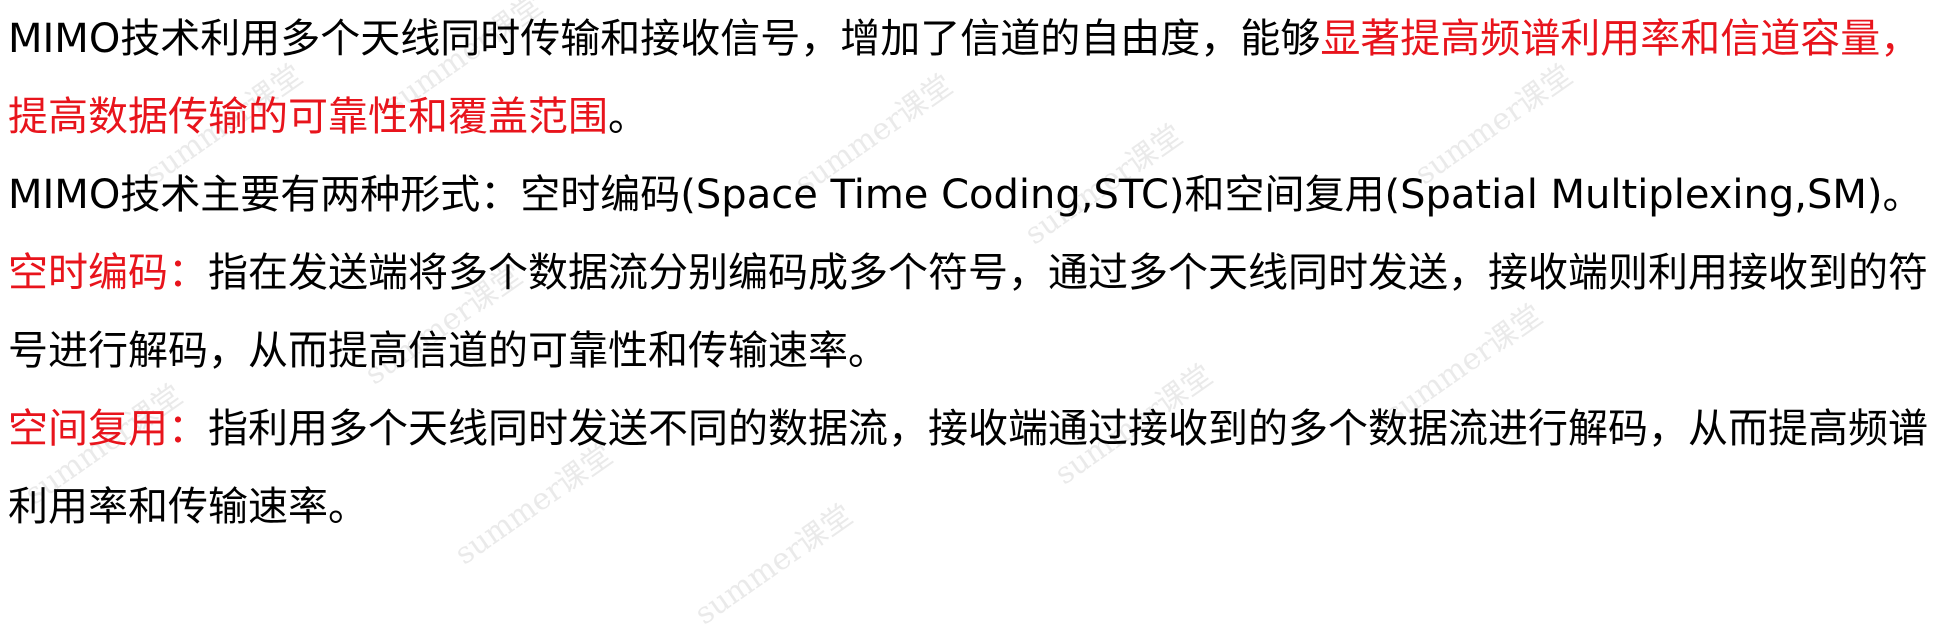 The image size is (1941, 624). Describe the element at coordinates (664, 39) in the screenshot. I see `intro-text: MIMO技术利用多个天线同时传输和接收信号，增加了信道的自由度，能够` at that location.